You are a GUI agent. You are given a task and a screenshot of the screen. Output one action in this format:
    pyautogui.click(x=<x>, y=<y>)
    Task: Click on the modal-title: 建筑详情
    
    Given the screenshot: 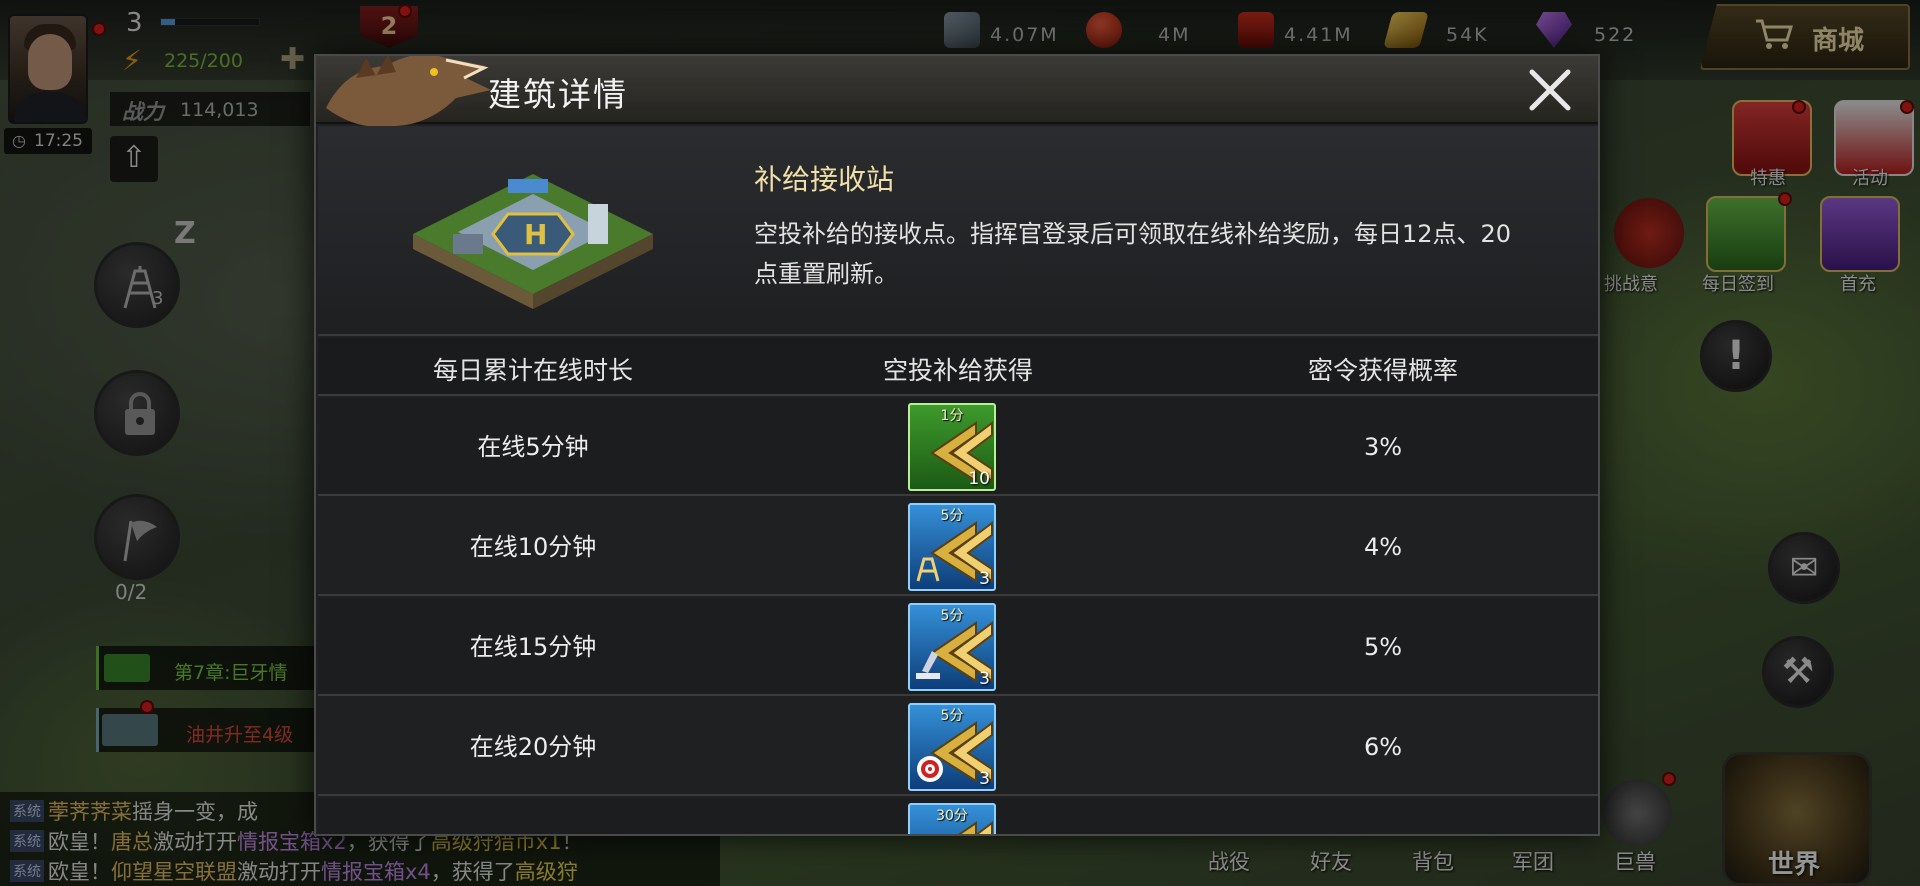 What is the action you would take?
    pyautogui.click(x=558, y=94)
    